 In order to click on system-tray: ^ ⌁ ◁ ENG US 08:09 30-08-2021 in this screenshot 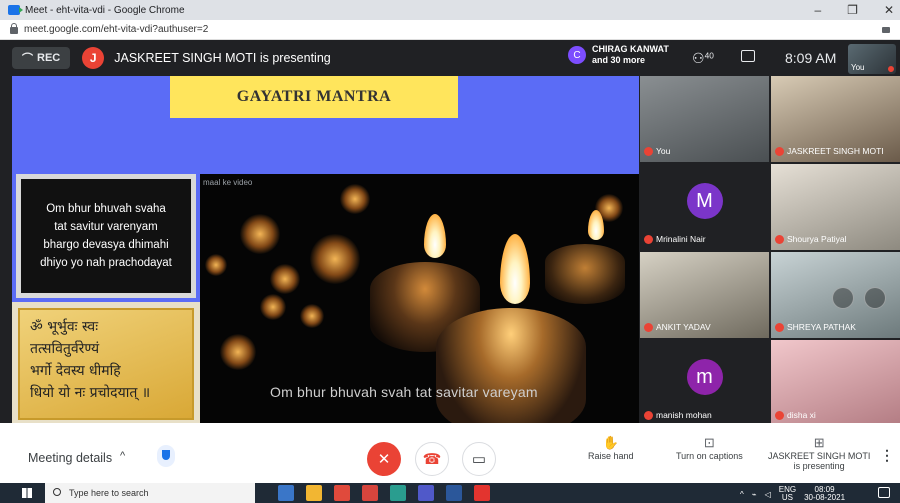, I will do `click(792, 494)`.